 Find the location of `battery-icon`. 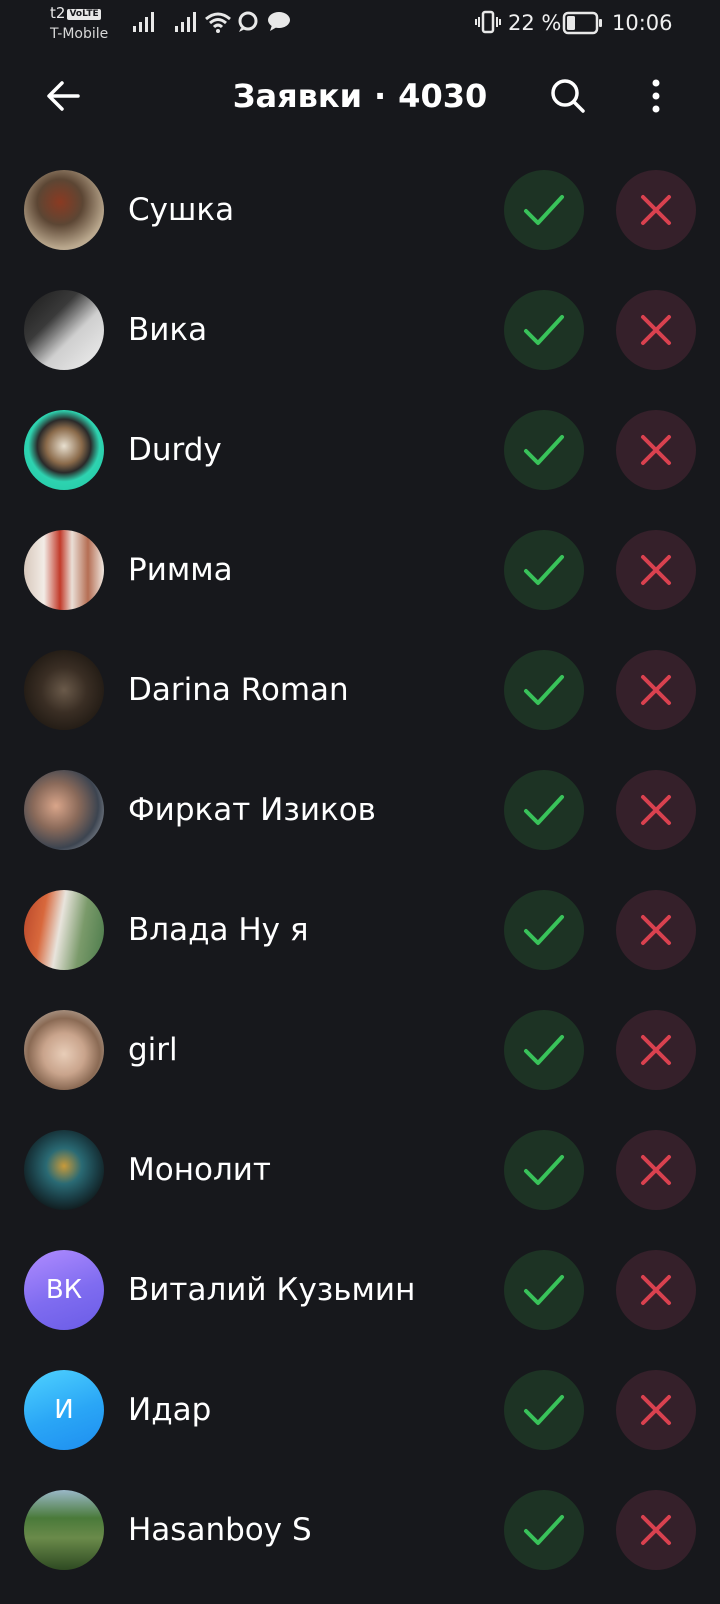

battery-icon is located at coordinates (582, 23).